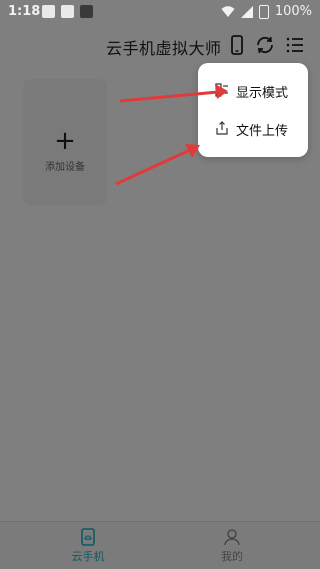 The width and height of the screenshot is (320, 569). Describe the element at coordinates (86, 11) in the screenshot. I see `app-icon` at that location.